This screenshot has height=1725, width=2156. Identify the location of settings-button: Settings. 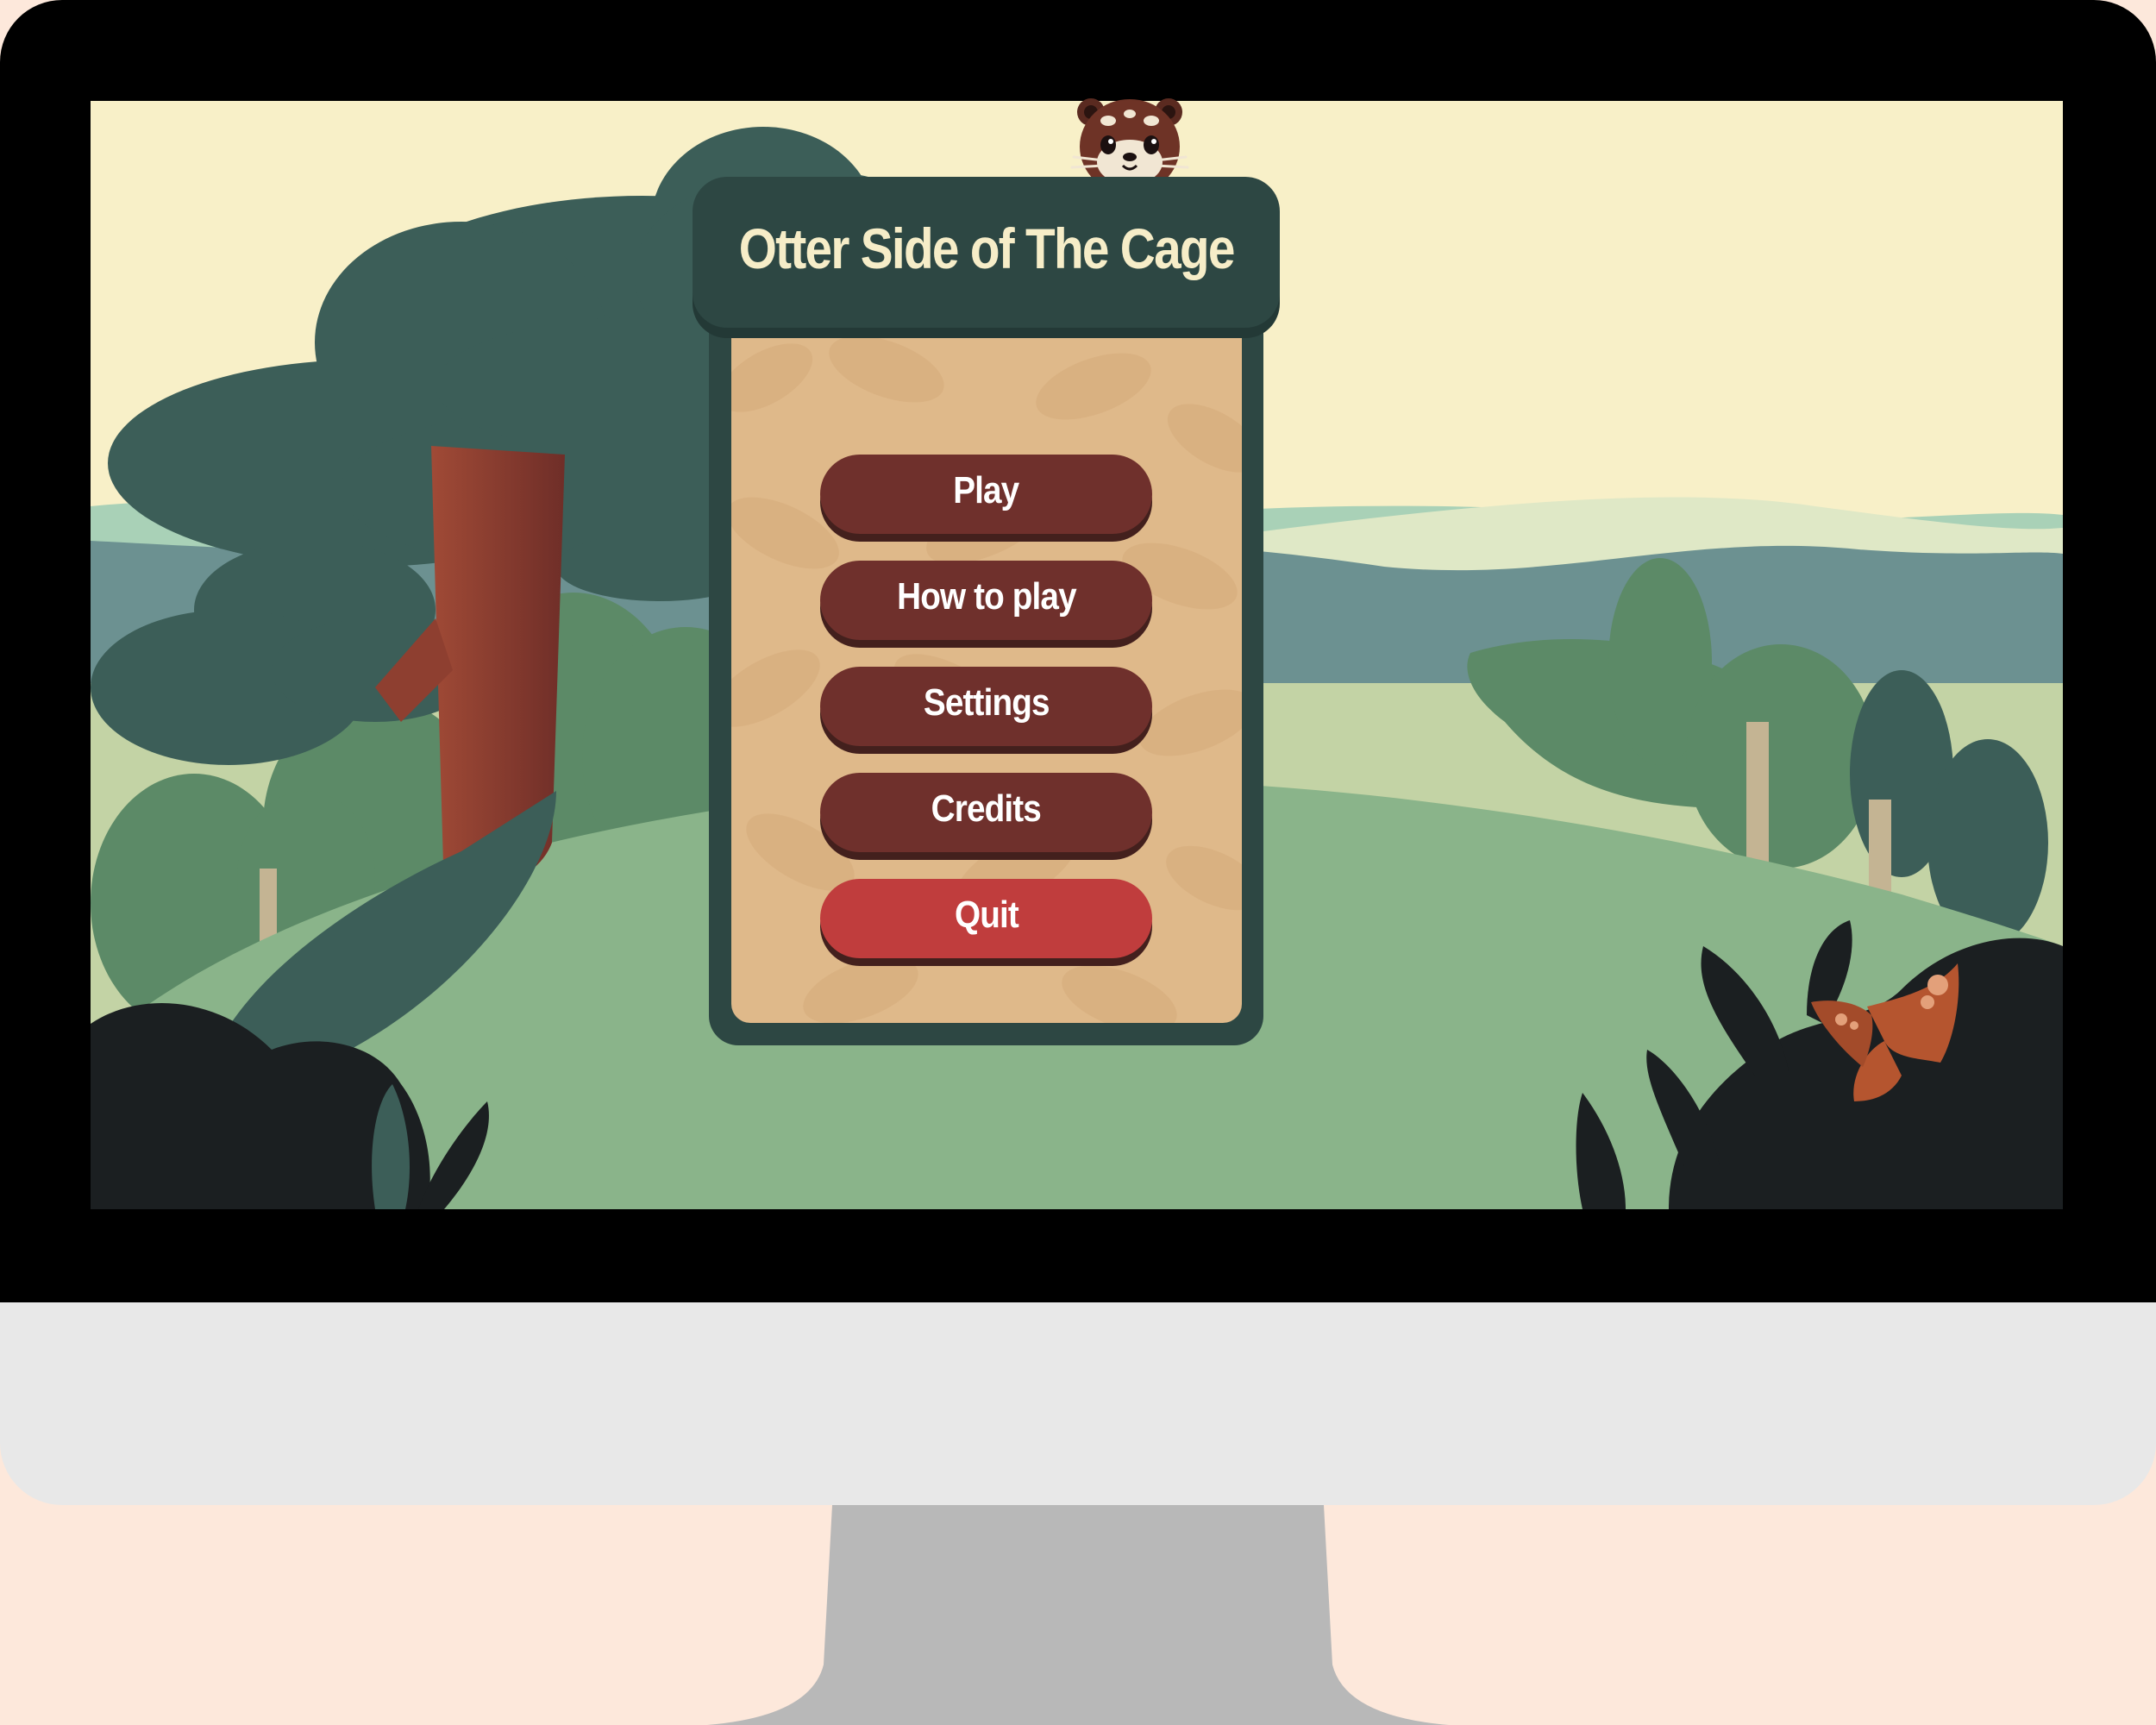
(986, 707).